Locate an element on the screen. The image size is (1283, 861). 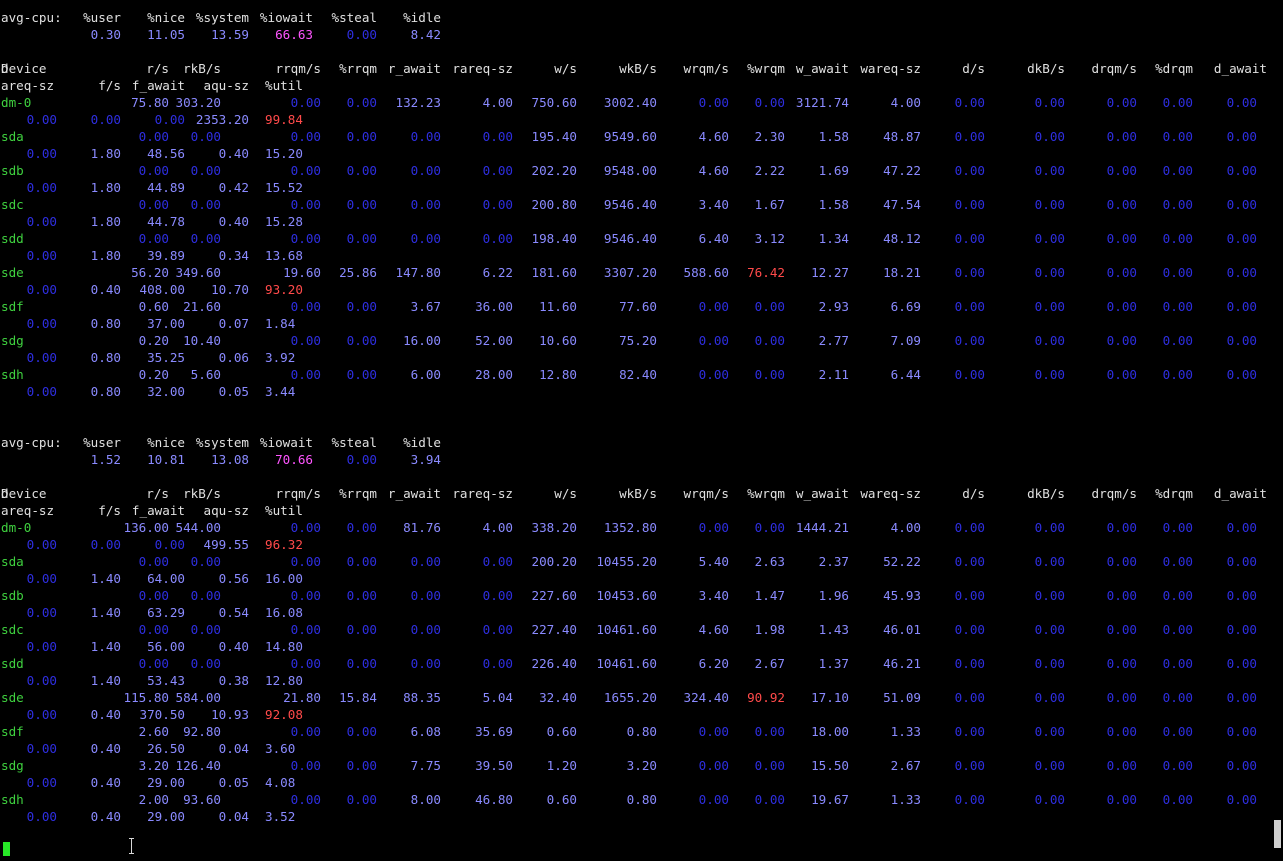
device-column-header: dkB/s is located at coordinates (1046, 68).